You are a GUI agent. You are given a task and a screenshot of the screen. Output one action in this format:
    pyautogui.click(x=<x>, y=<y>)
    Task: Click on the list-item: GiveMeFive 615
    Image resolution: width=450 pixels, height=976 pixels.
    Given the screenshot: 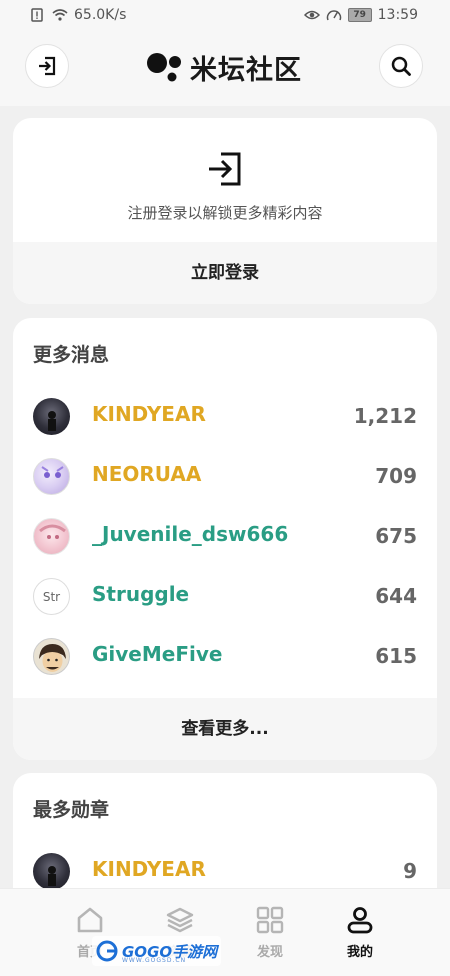 What is the action you would take?
    pyautogui.click(x=225, y=656)
    